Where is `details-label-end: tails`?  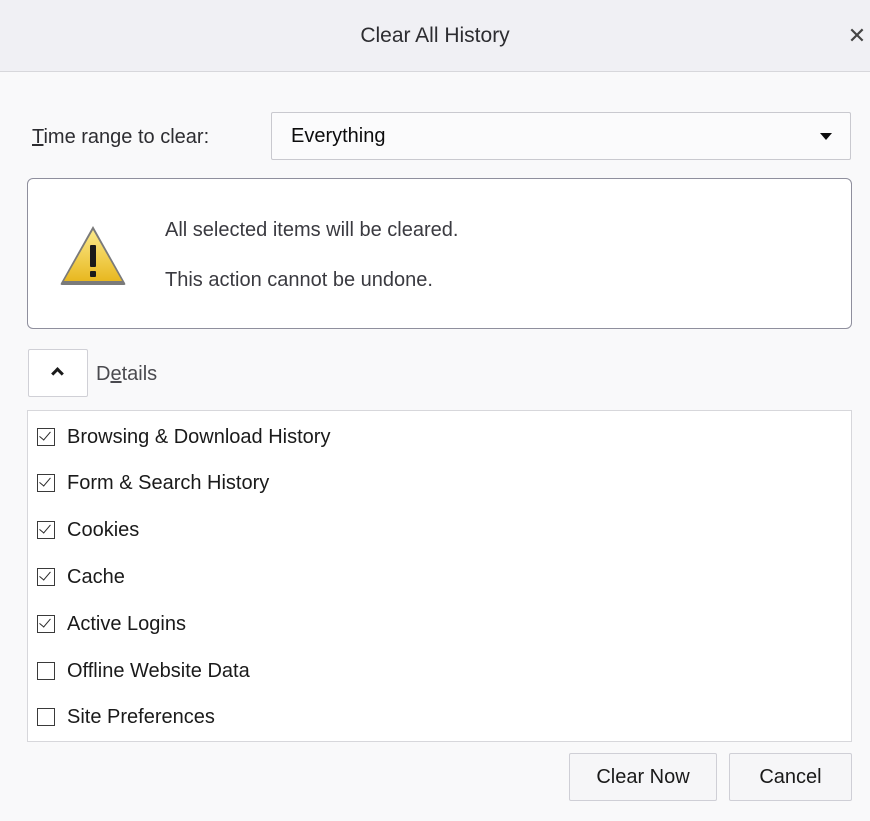 details-label-end: tails is located at coordinates (139, 374).